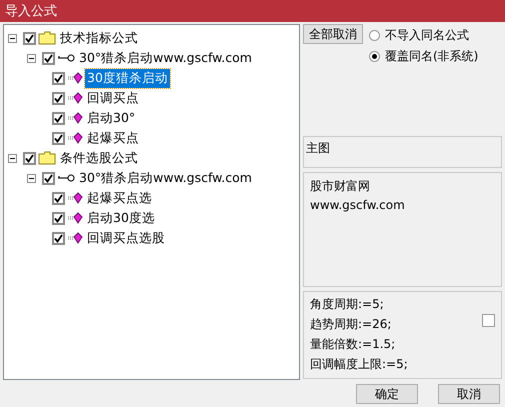 The image size is (505, 407). Describe the element at coordinates (127, 78) in the screenshot. I see `tree-item: 30度猎杀启动` at that location.